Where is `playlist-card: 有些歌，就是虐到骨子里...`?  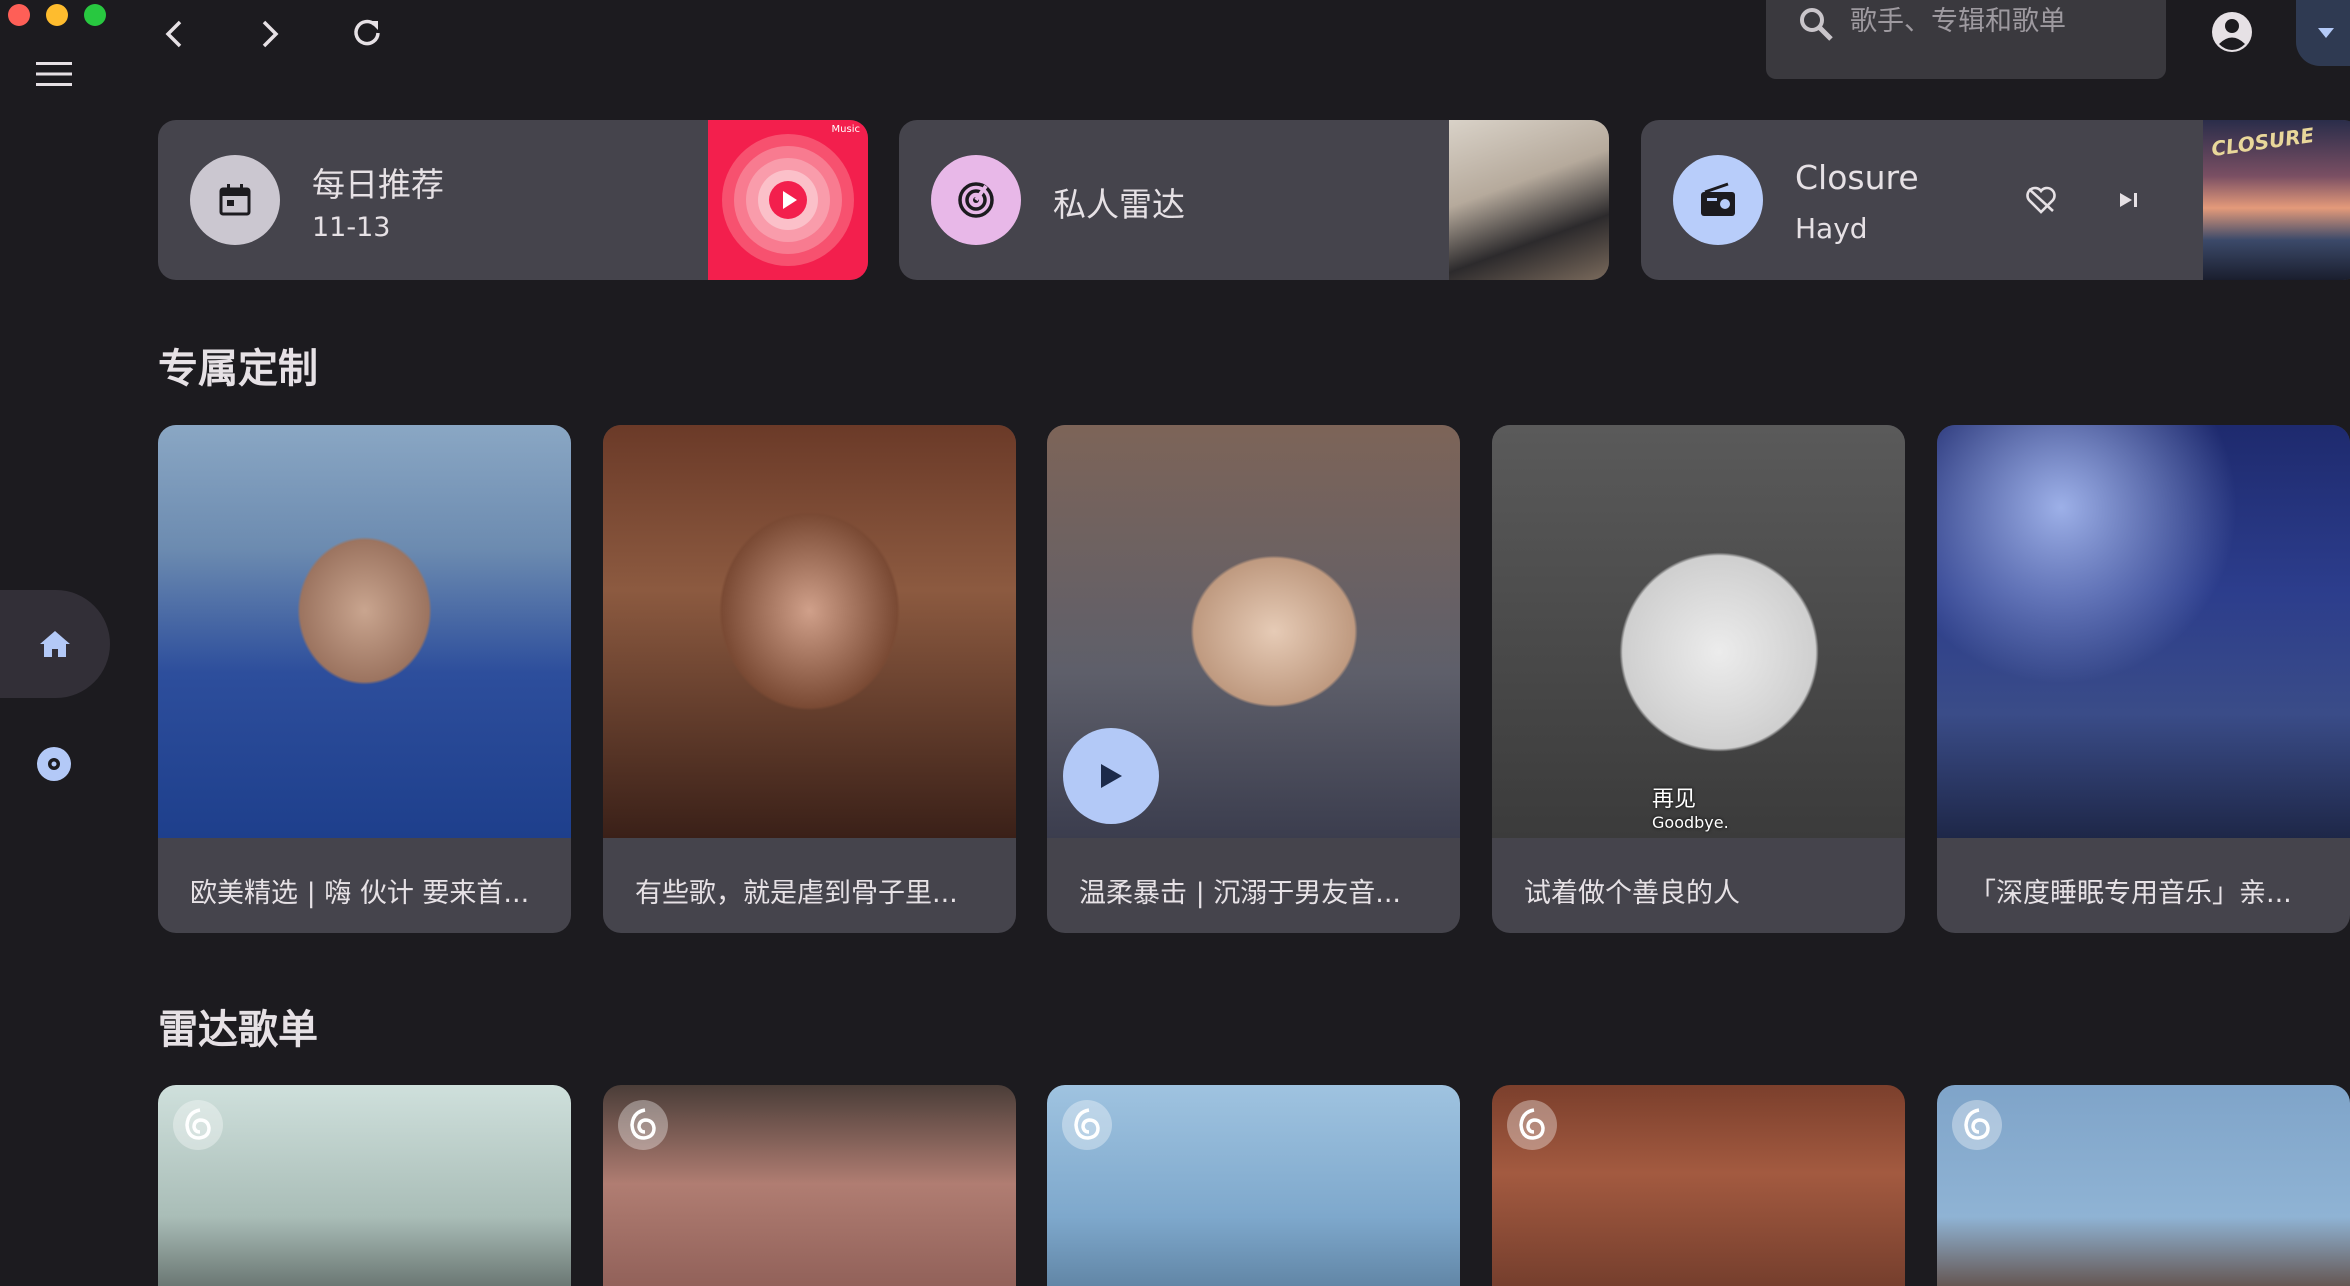
playlist-card: 有些歌，就是虐到骨子里... is located at coordinates (809, 679).